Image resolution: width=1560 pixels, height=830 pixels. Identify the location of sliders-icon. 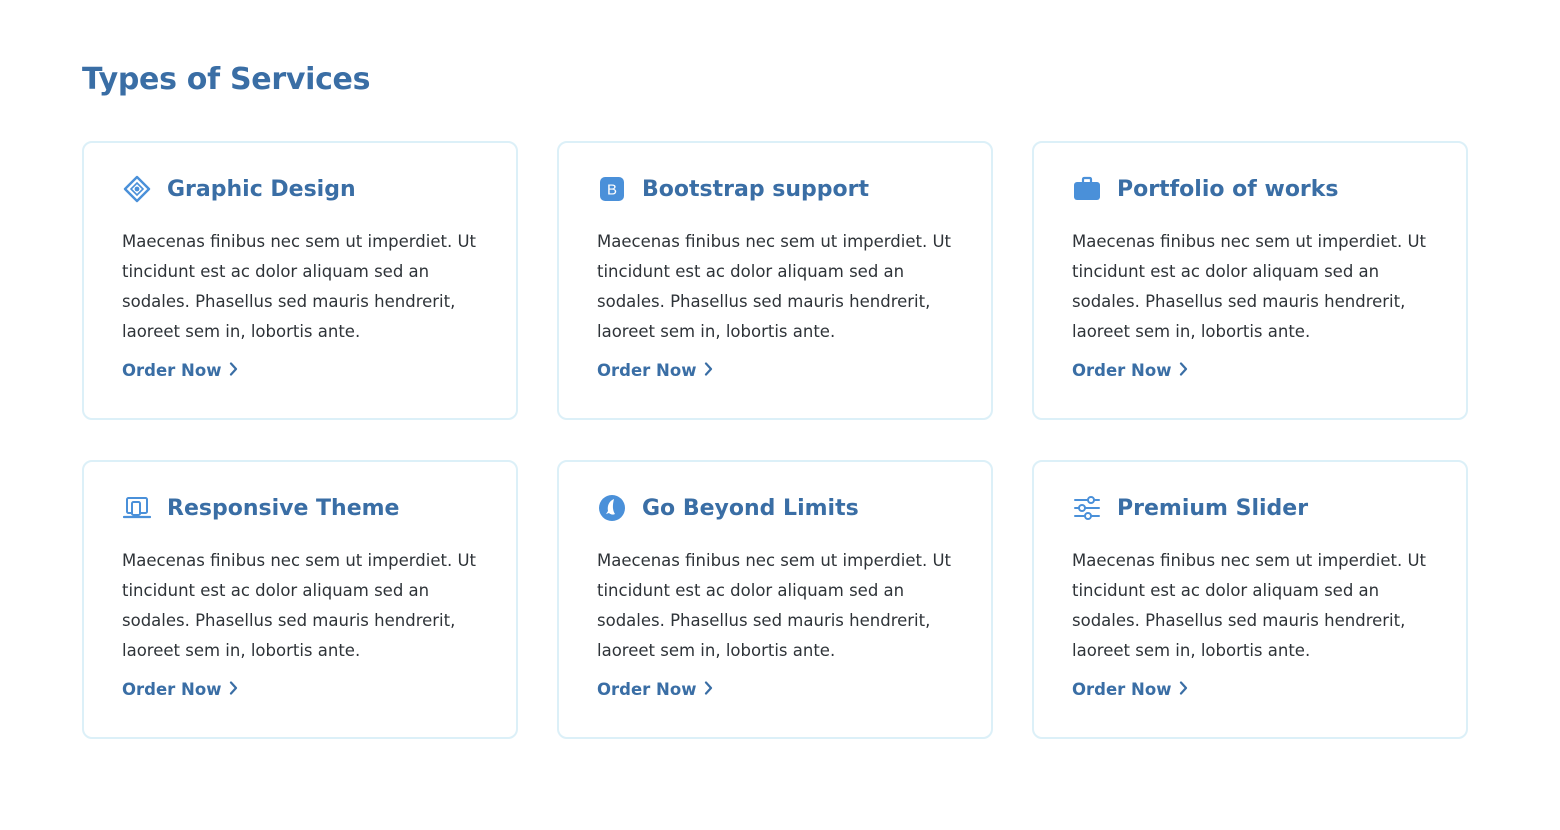
(1087, 508).